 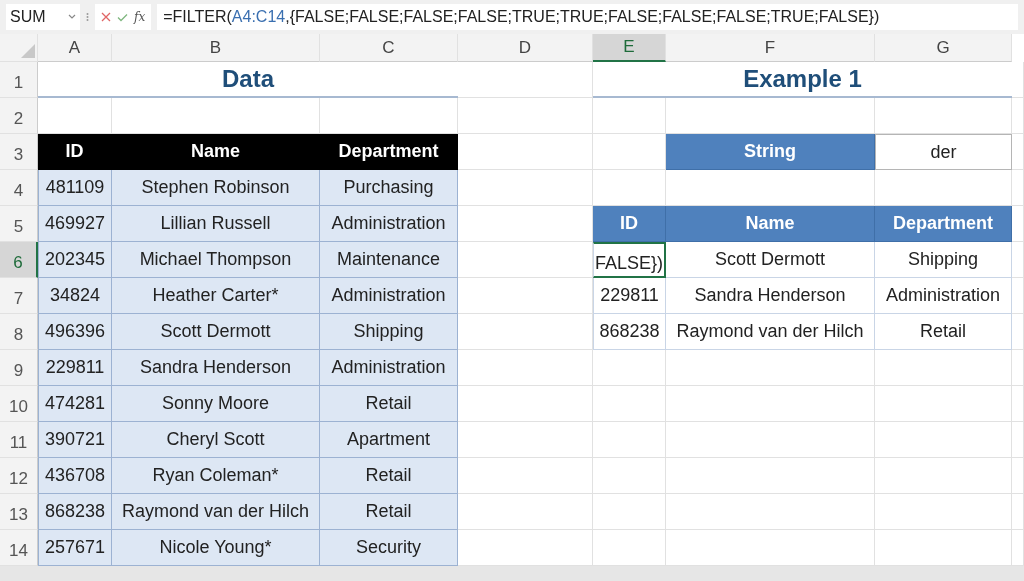 I want to click on row-header: 12, so click(x=19, y=476).